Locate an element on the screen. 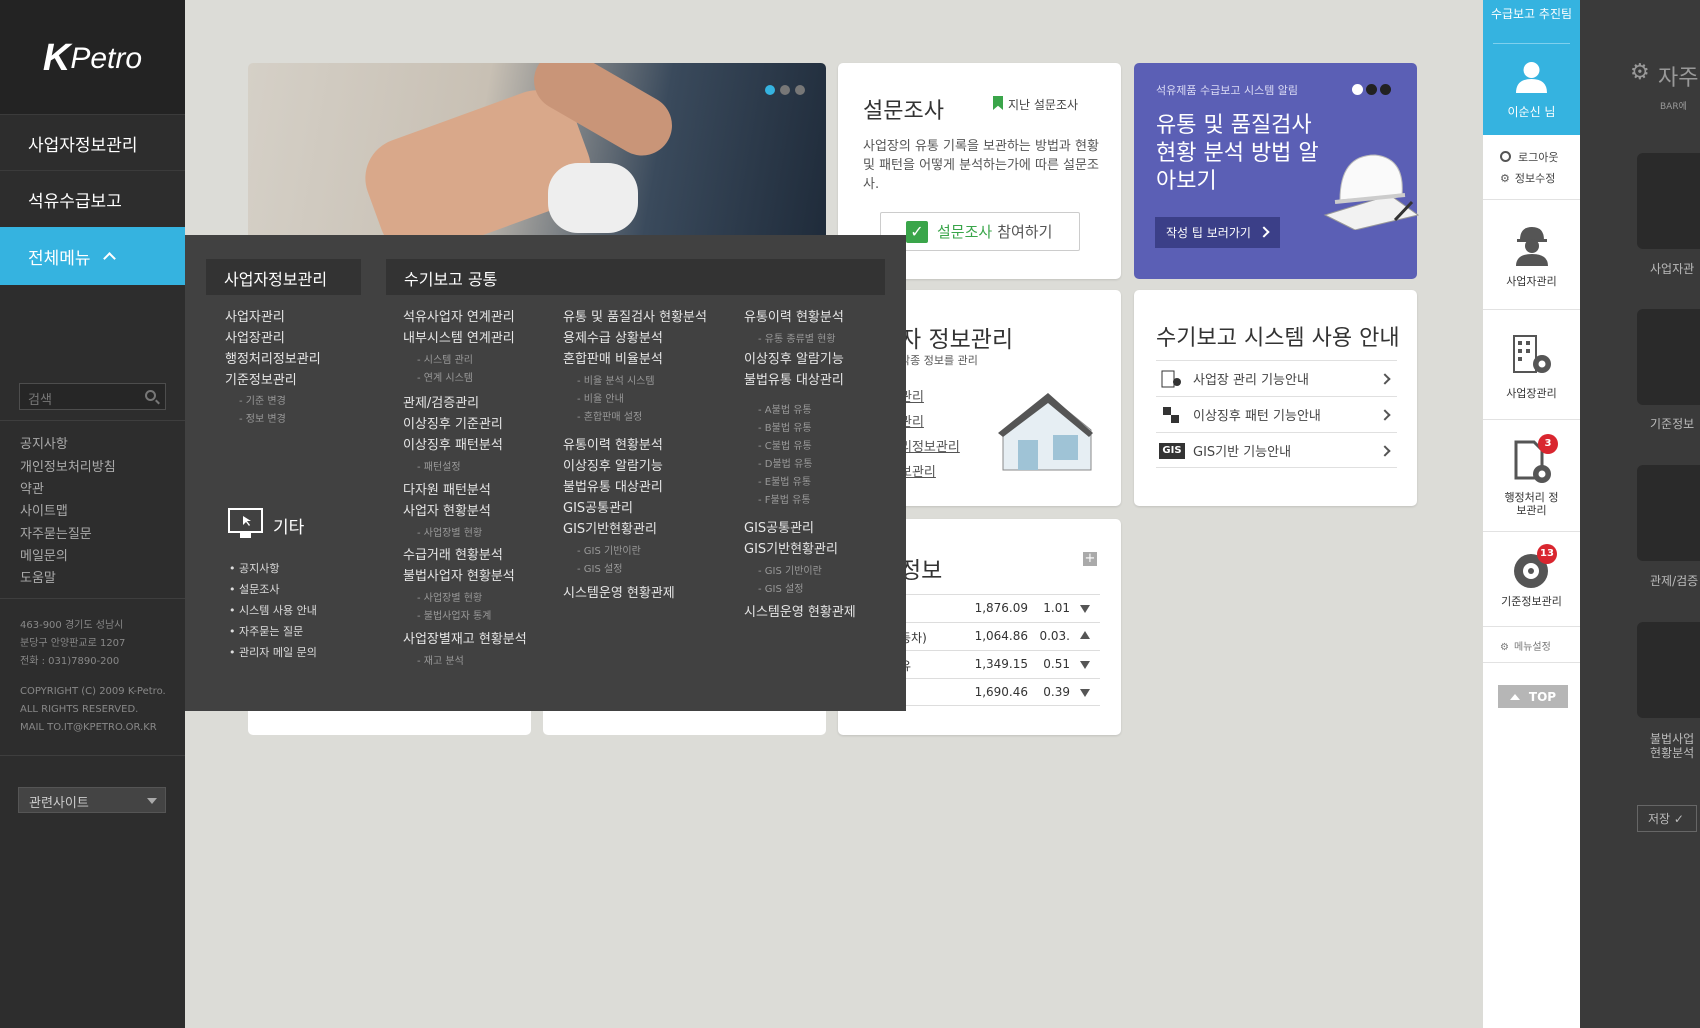  menu-settings-link: ⚙ 메뉴설정 is located at coordinates (1525, 645).